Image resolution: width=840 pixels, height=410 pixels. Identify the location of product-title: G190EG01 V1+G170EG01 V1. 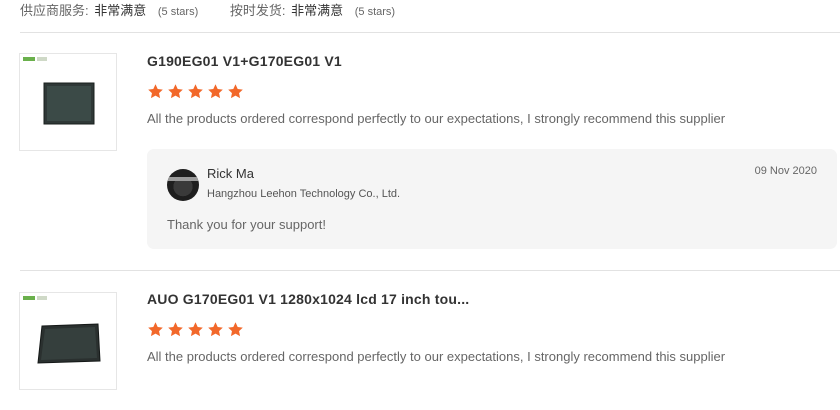
(244, 61).